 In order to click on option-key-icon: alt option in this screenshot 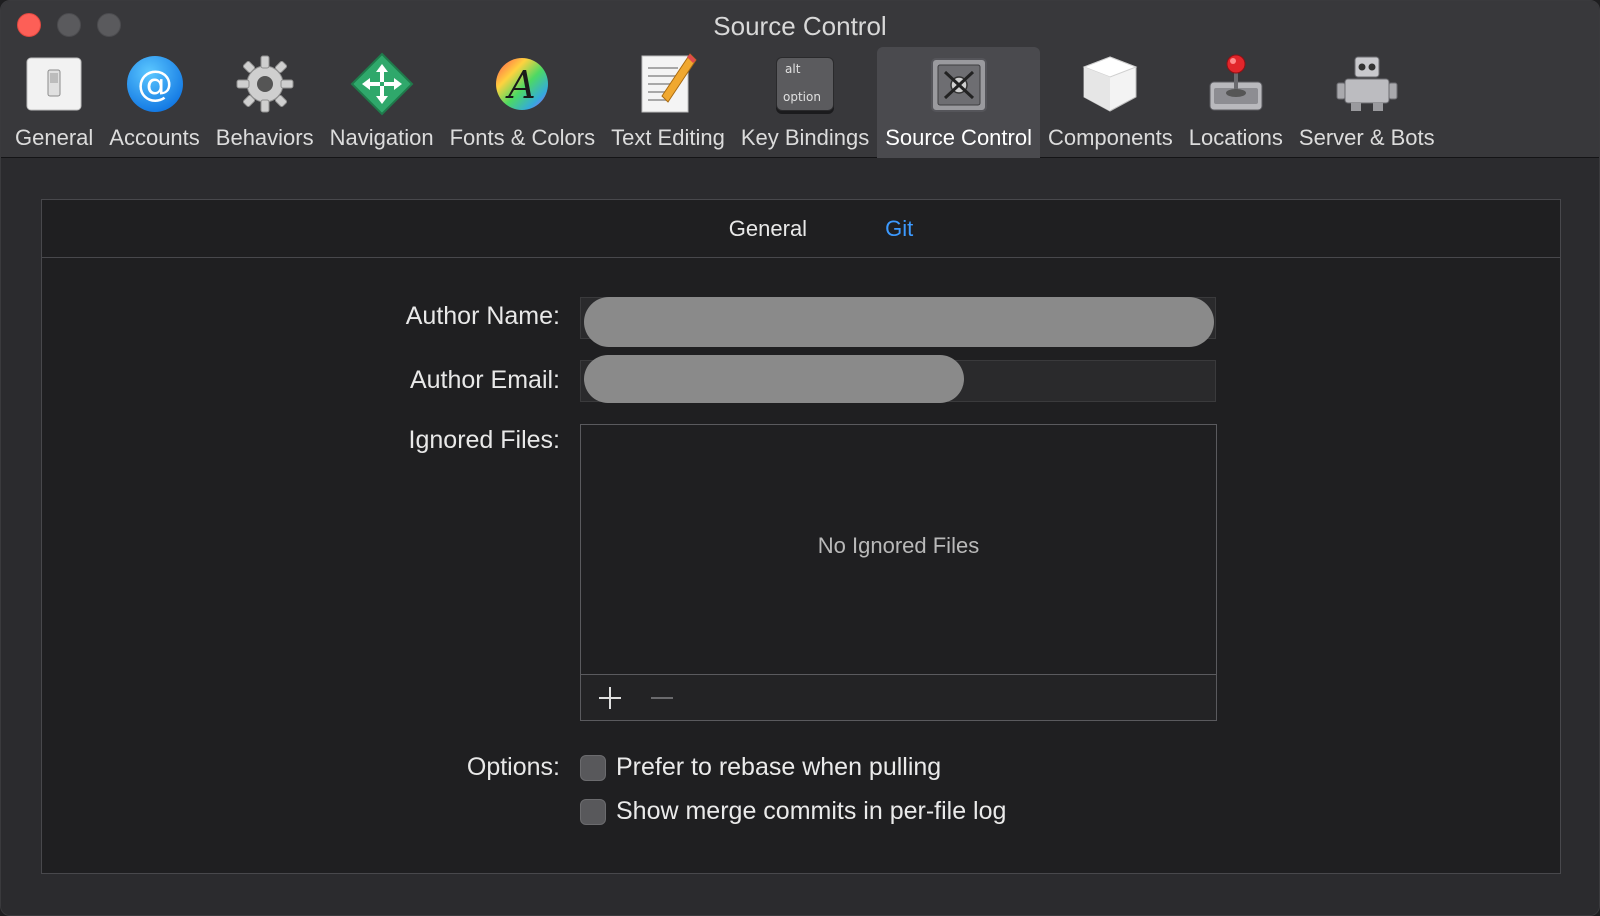, I will do `click(805, 84)`.